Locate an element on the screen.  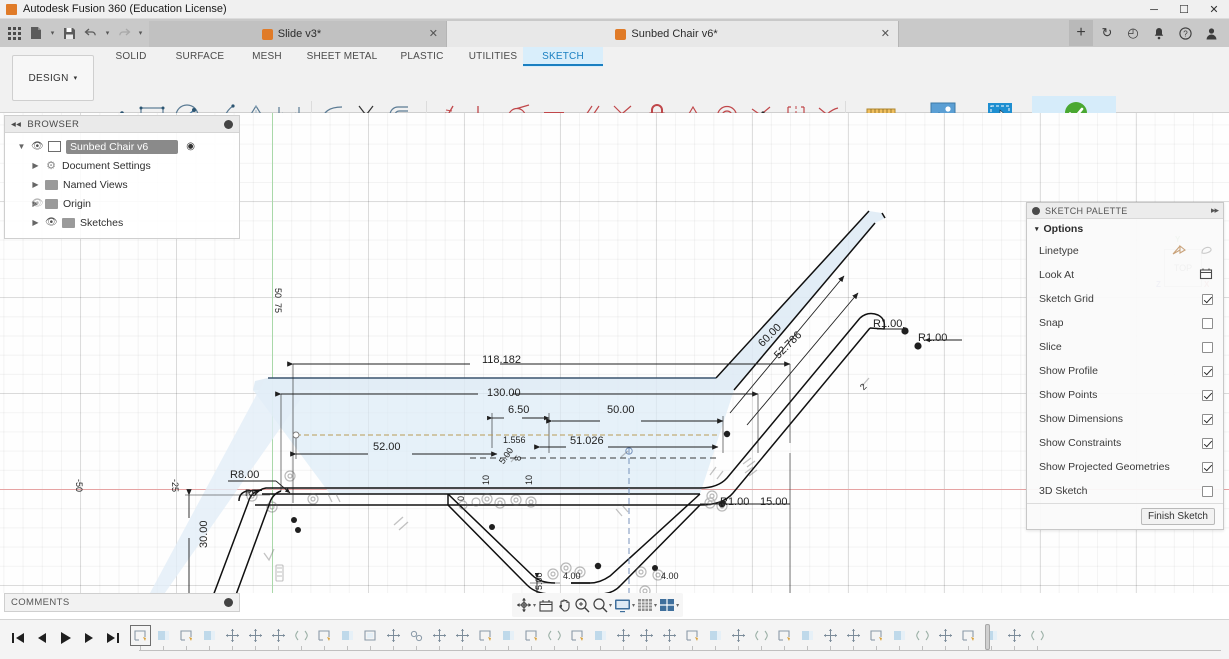
dimension-value: 0 is located at coordinates (461, 498).